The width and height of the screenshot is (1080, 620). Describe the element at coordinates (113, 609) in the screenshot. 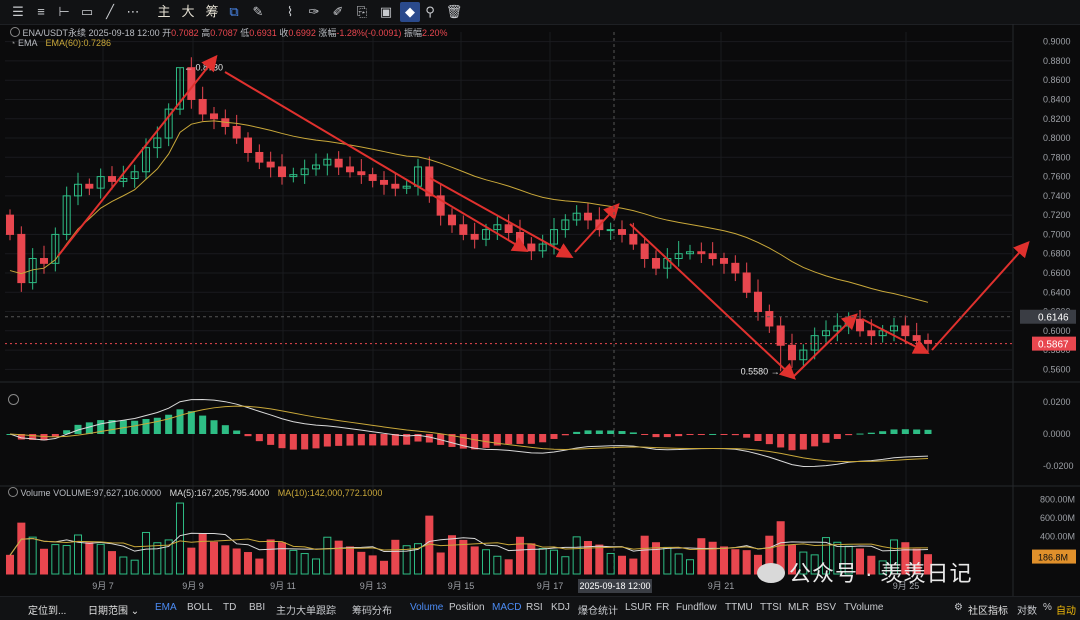

I see `date-range-dropdown: 日期范围 ⌄` at that location.